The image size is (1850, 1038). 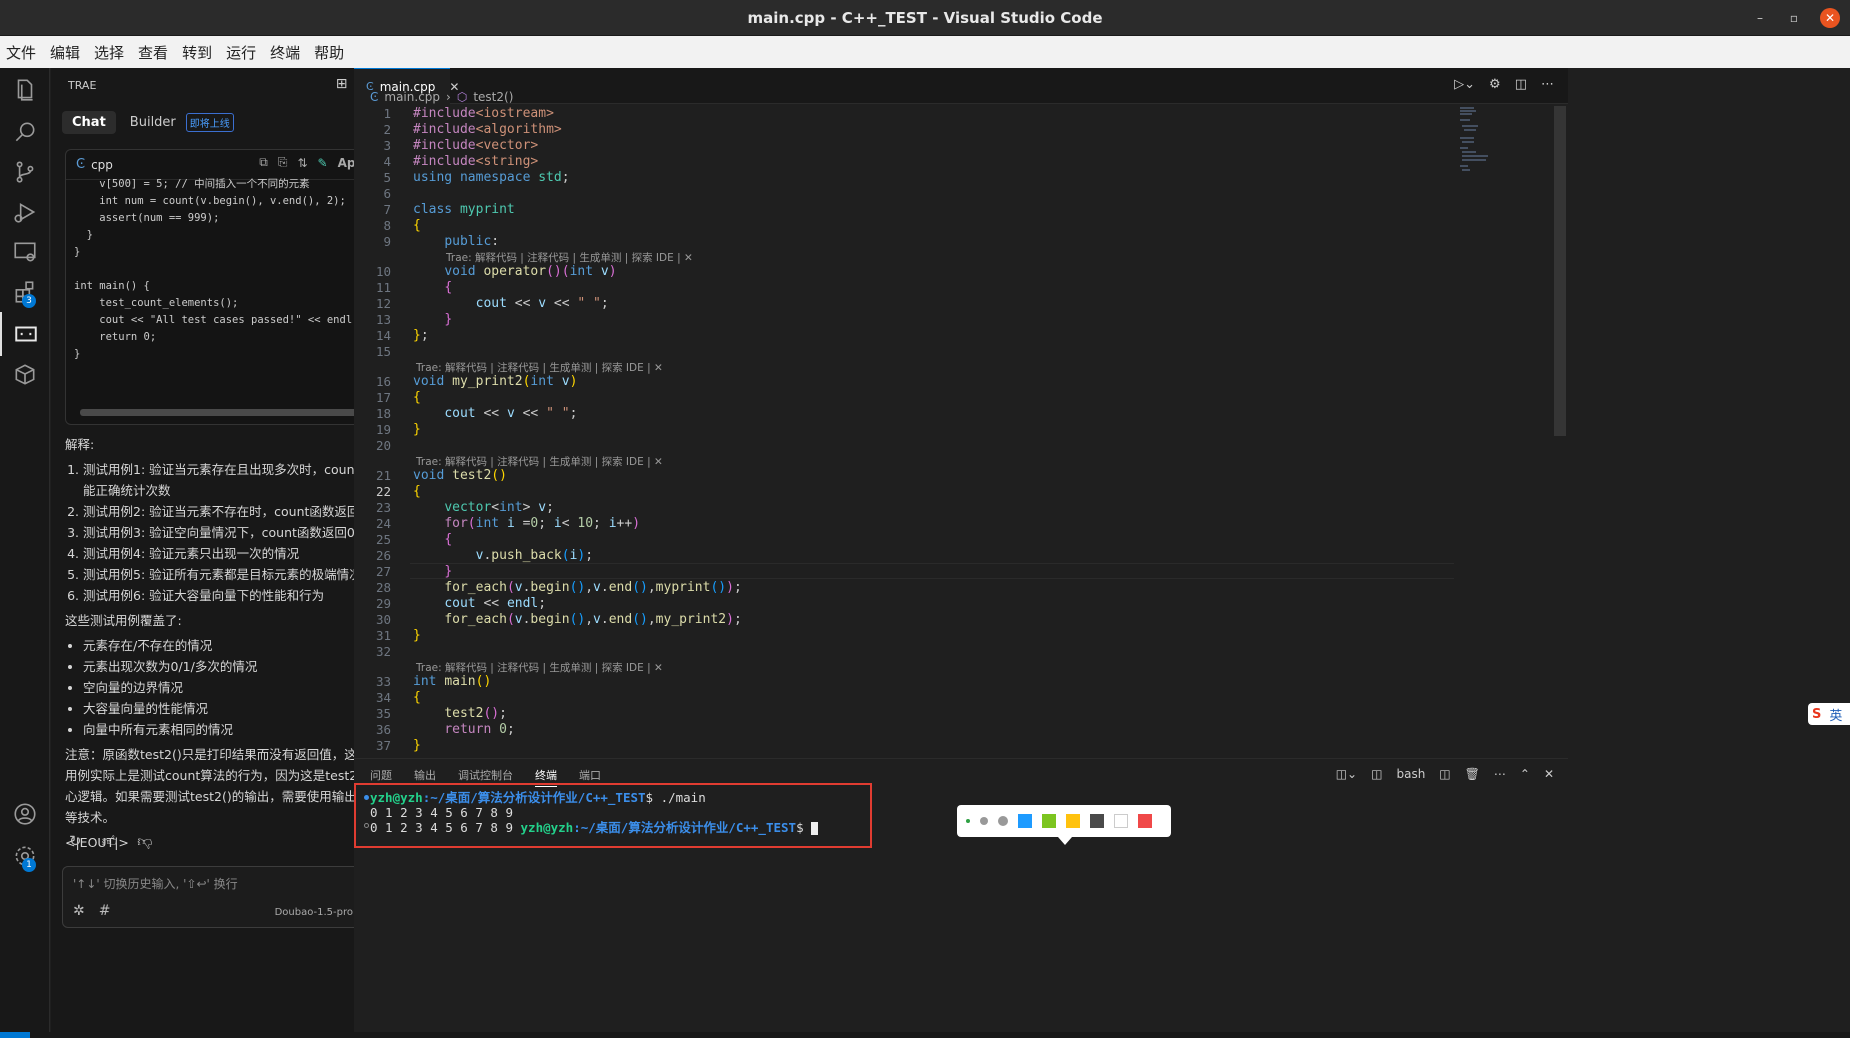 I want to click on close-icon: ✕, so click(x=1830, y=18).